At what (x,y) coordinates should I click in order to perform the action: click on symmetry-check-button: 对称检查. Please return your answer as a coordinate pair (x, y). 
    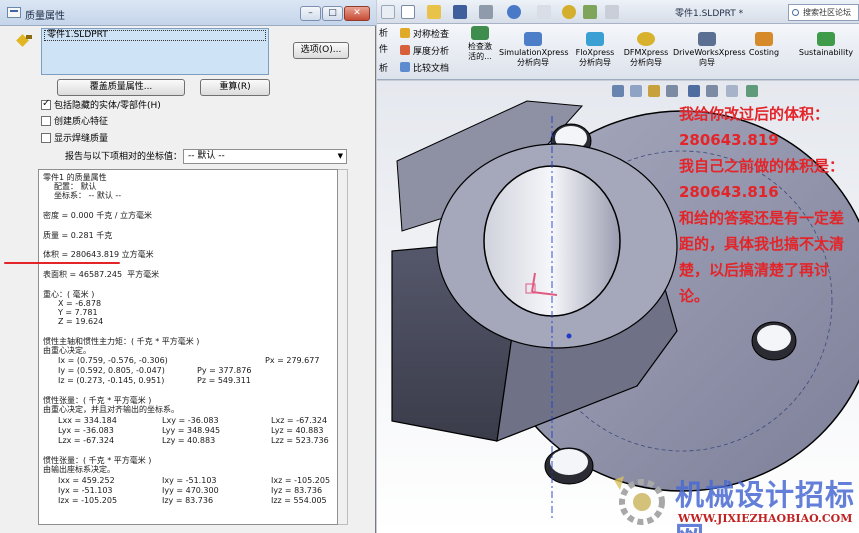
    Looking at the image, I should click on (424, 34).